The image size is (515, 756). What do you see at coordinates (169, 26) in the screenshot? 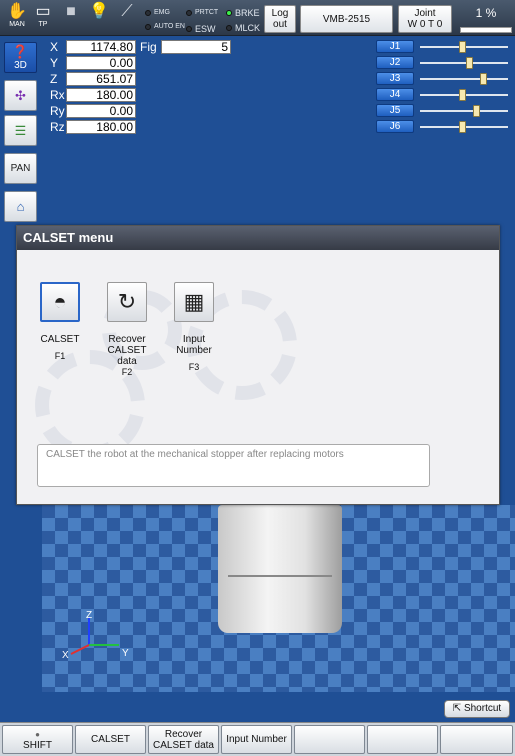
I see `auto-en-label: AUTO EN` at bounding box center [169, 26].